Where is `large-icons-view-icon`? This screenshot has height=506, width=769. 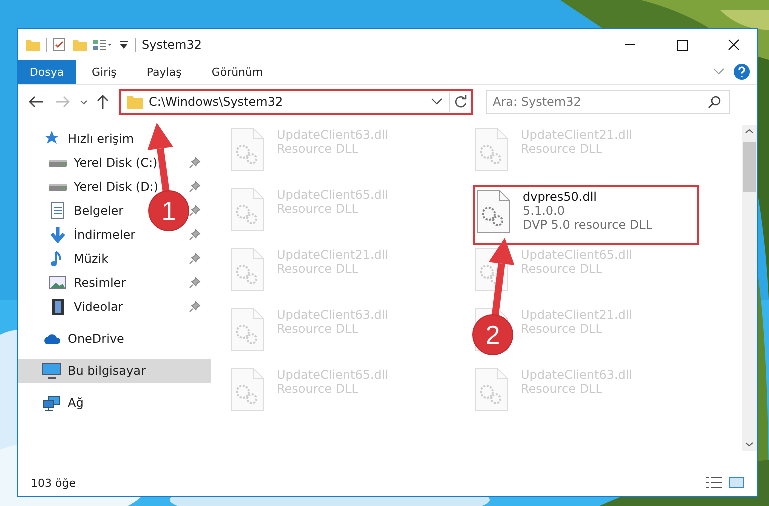 large-icons-view-icon is located at coordinates (737, 483).